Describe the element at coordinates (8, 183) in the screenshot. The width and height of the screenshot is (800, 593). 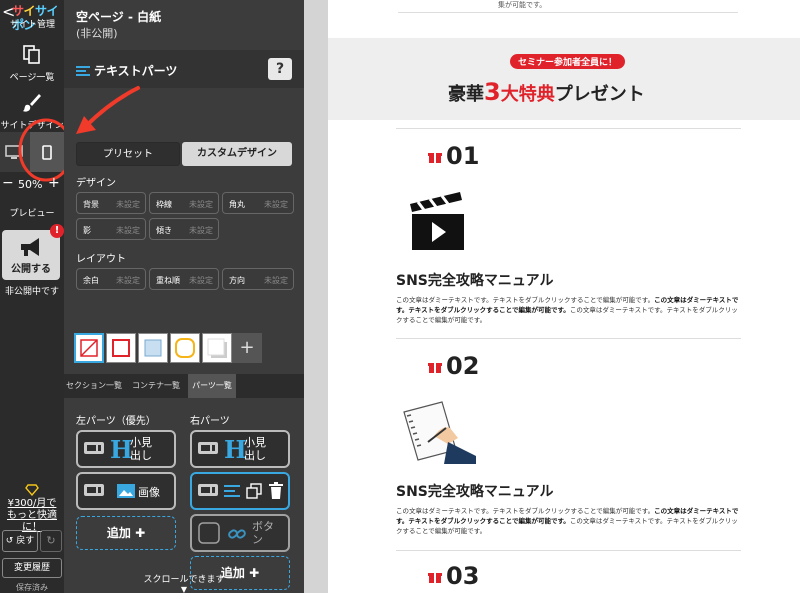
I see `zoom-out-button: −` at that location.